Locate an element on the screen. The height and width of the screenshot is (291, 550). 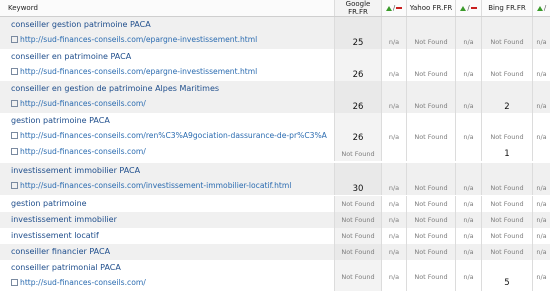
keyword-label: gestion patrimoine PACA is located at coordinates (60, 120).